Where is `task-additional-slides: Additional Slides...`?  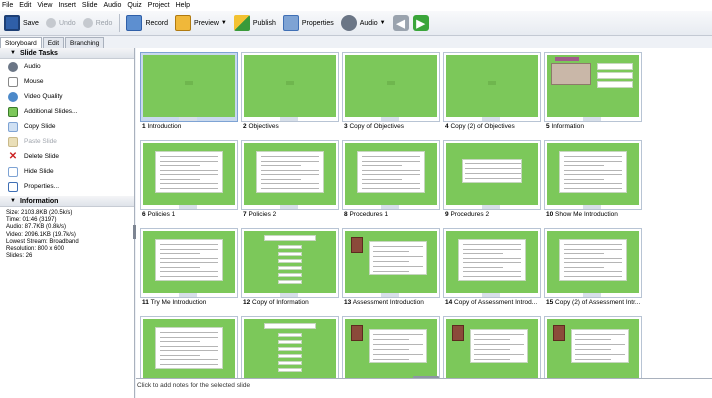
task-additional-slides: Additional Slides... is located at coordinates (67, 111).